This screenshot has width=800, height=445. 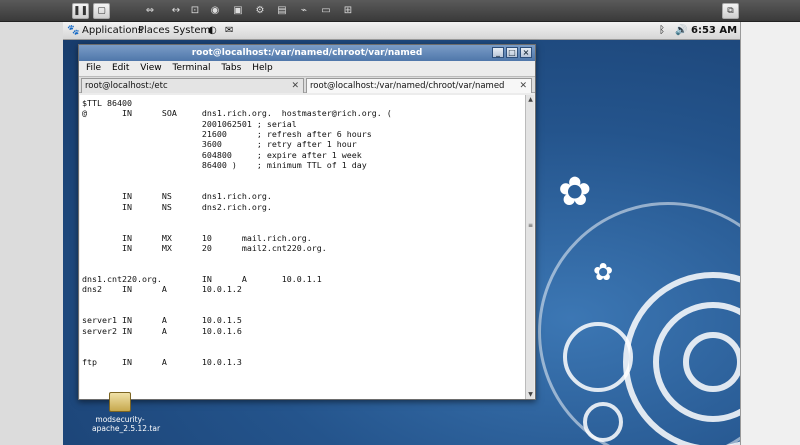 I want to click on scroll-down-icon: ▼, so click(x=530, y=394).